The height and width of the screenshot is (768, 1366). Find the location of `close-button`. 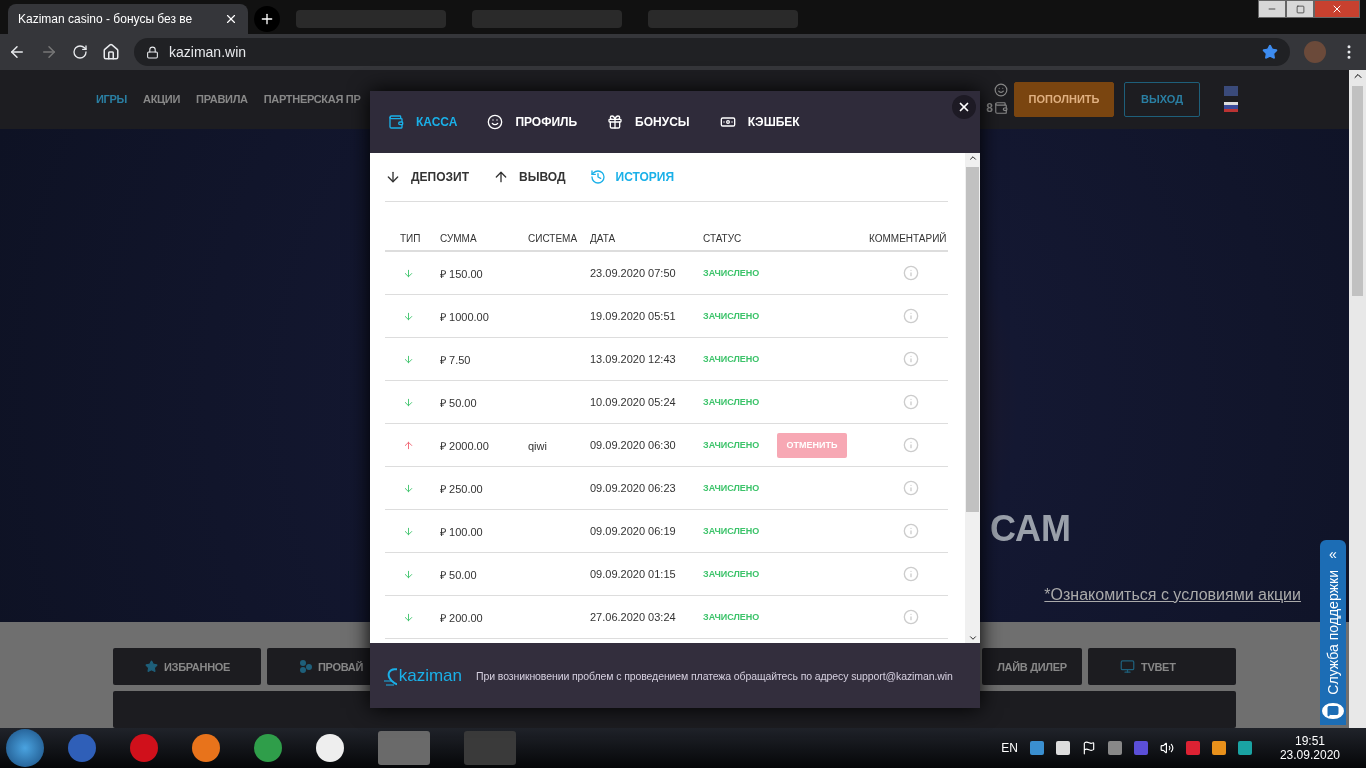

close-button is located at coordinates (964, 107).